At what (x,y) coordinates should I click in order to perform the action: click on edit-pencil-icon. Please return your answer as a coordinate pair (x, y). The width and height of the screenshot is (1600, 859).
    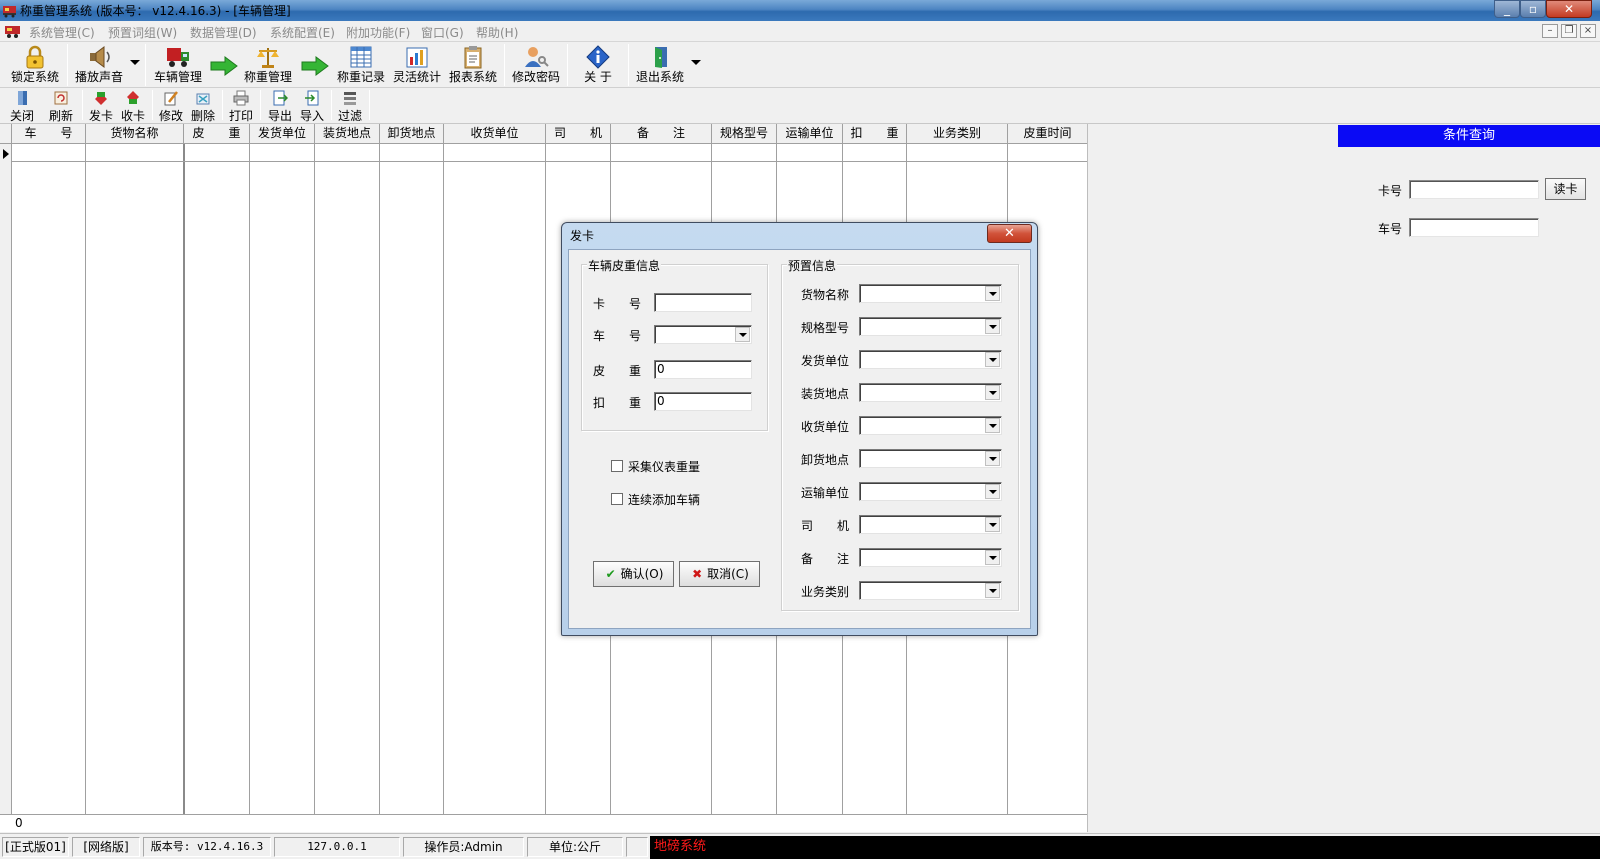
    Looking at the image, I should click on (171, 98).